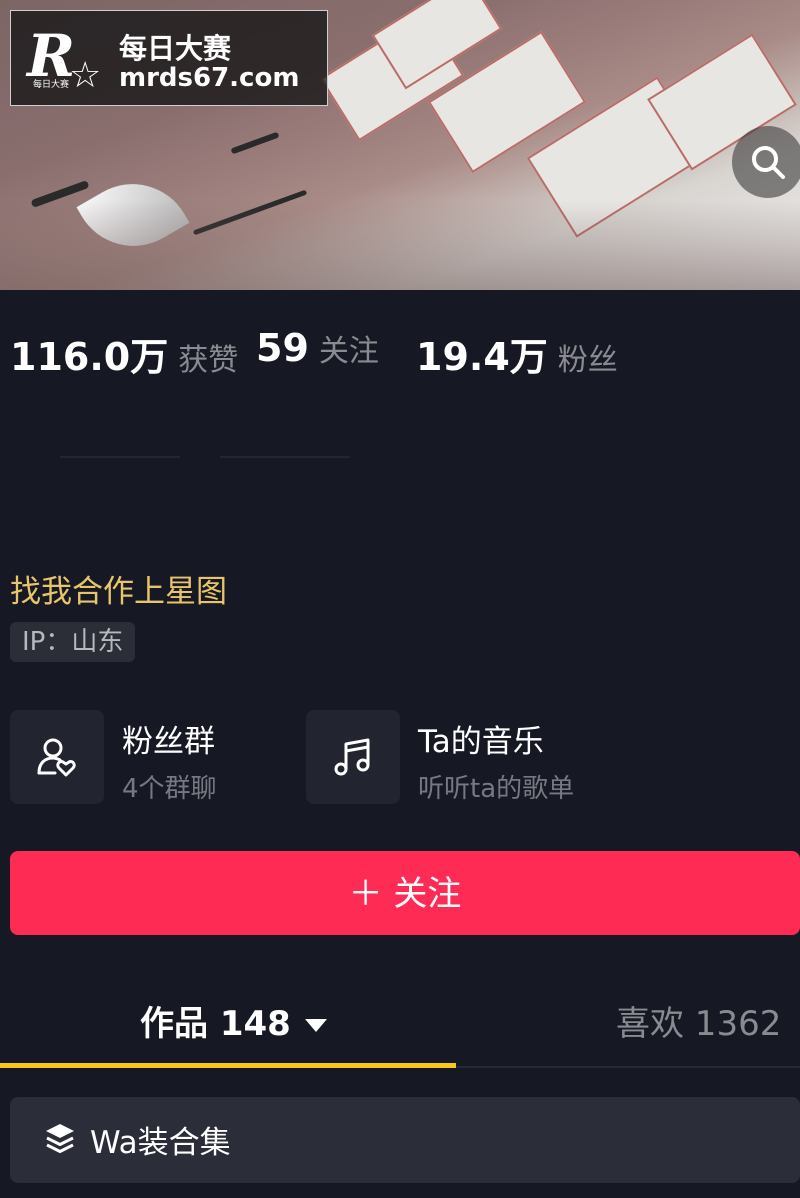 The image size is (800, 1198). What do you see at coordinates (481, 742) in the screenshot?
I see `music-title: Ta的音乐` at bounding box center [481, 742].